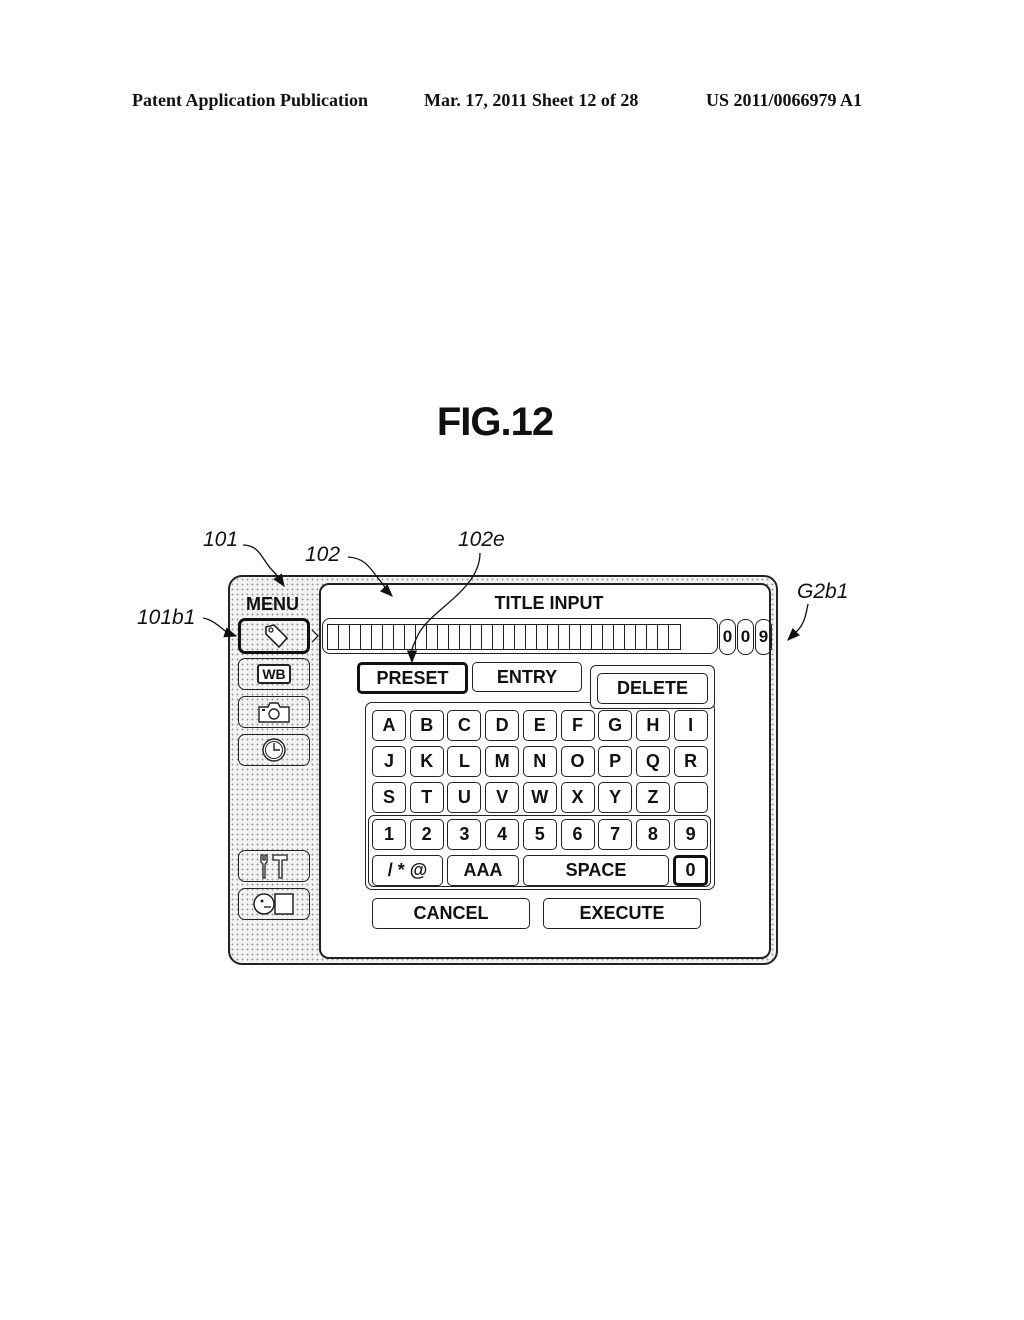 The width and height of the screenshot is (1024, 1320). I want to click on camera-icon, so click(274, 712).